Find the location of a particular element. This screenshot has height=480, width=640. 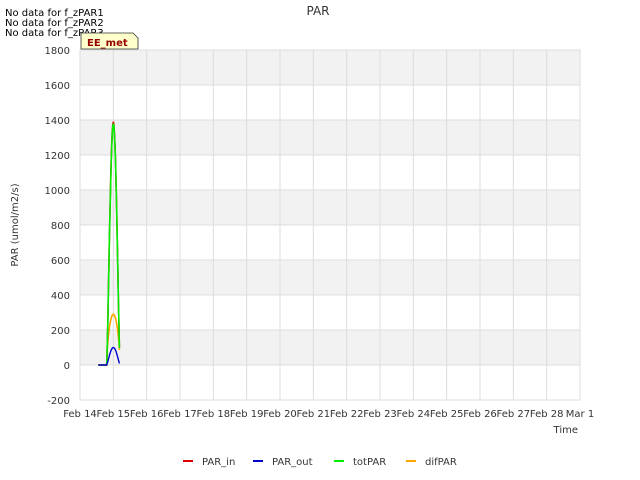

x-axis-label: Time is located at coordinates (565, 430).